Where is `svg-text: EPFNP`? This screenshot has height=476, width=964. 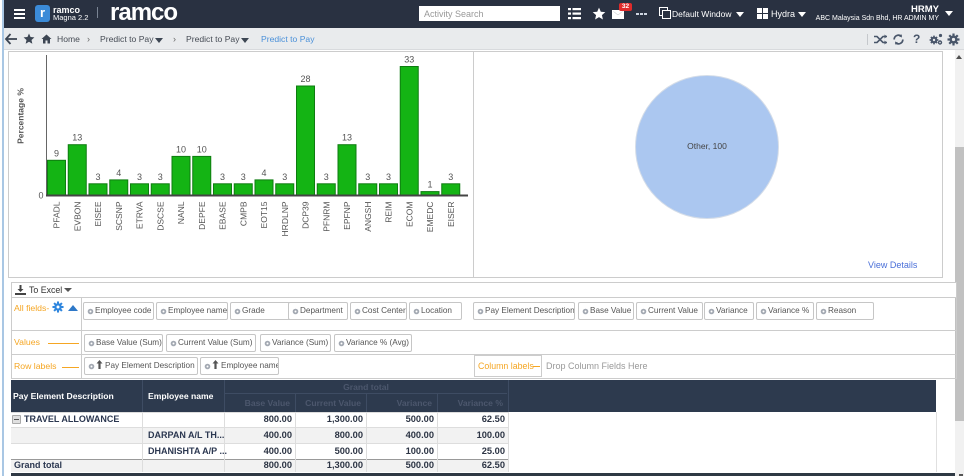
svg-text: EPFNP is located at coordinates (347, 215).